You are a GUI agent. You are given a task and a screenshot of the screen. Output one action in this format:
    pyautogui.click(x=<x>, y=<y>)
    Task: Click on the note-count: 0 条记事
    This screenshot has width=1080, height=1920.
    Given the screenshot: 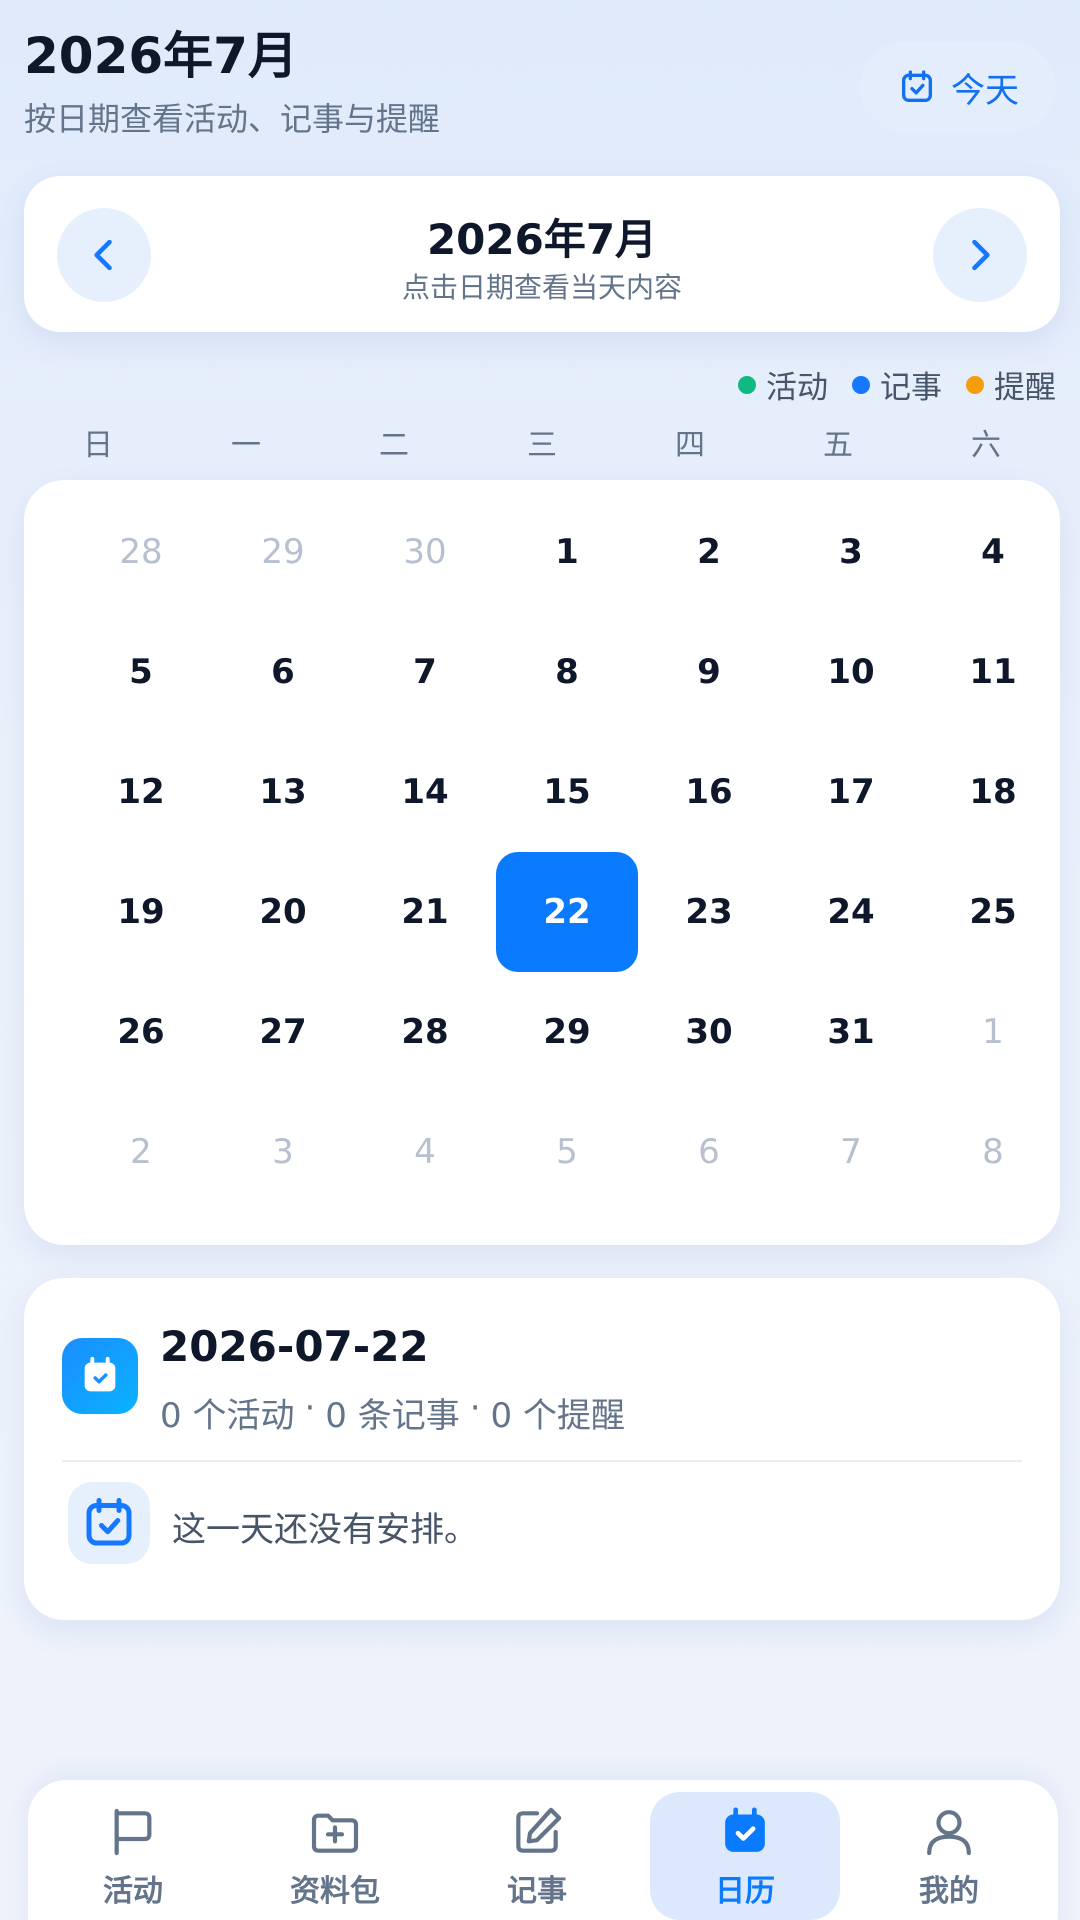 What is the action you would take?
    pyautogui.click(x=392, y=1416)
    